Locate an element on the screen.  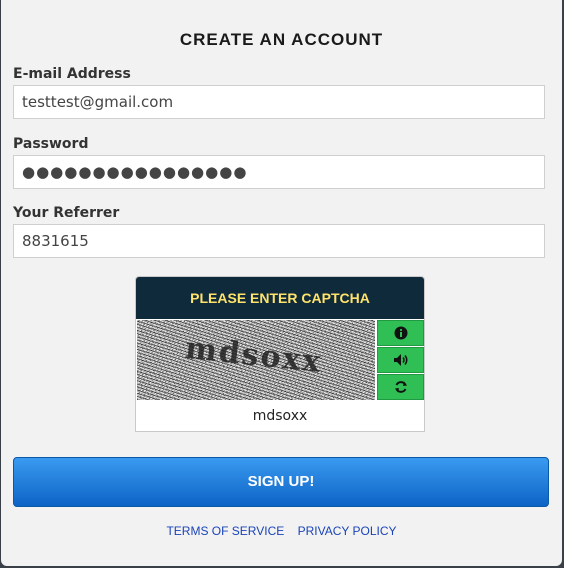
email-field: testtest@gmail.com is located at coordinates (279, 102).